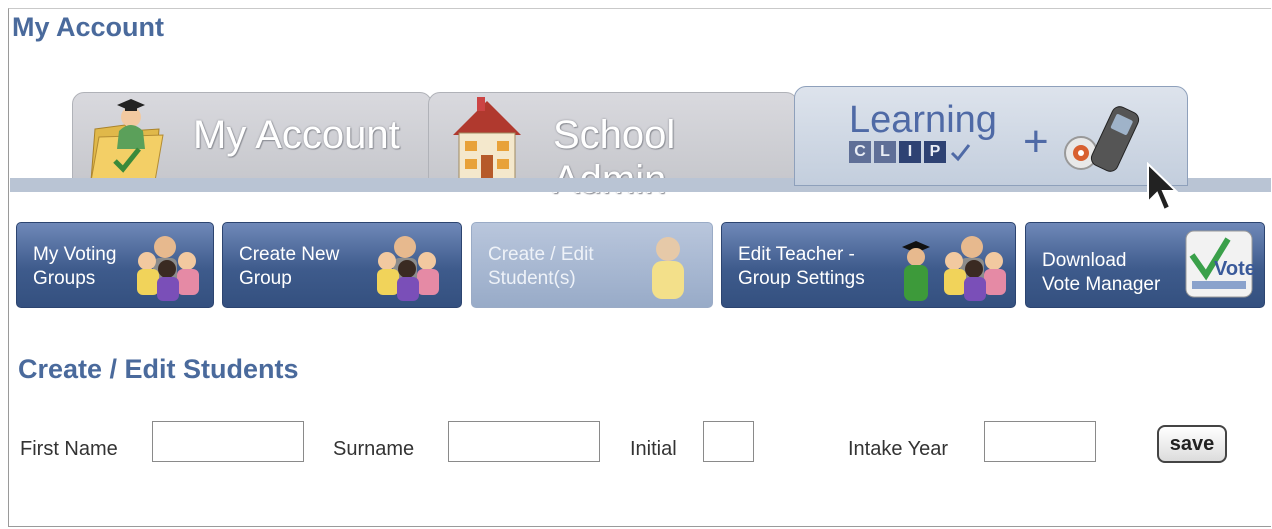  I want to click on tab-learning-clip: Learning C L I P +, so click(991, 136).